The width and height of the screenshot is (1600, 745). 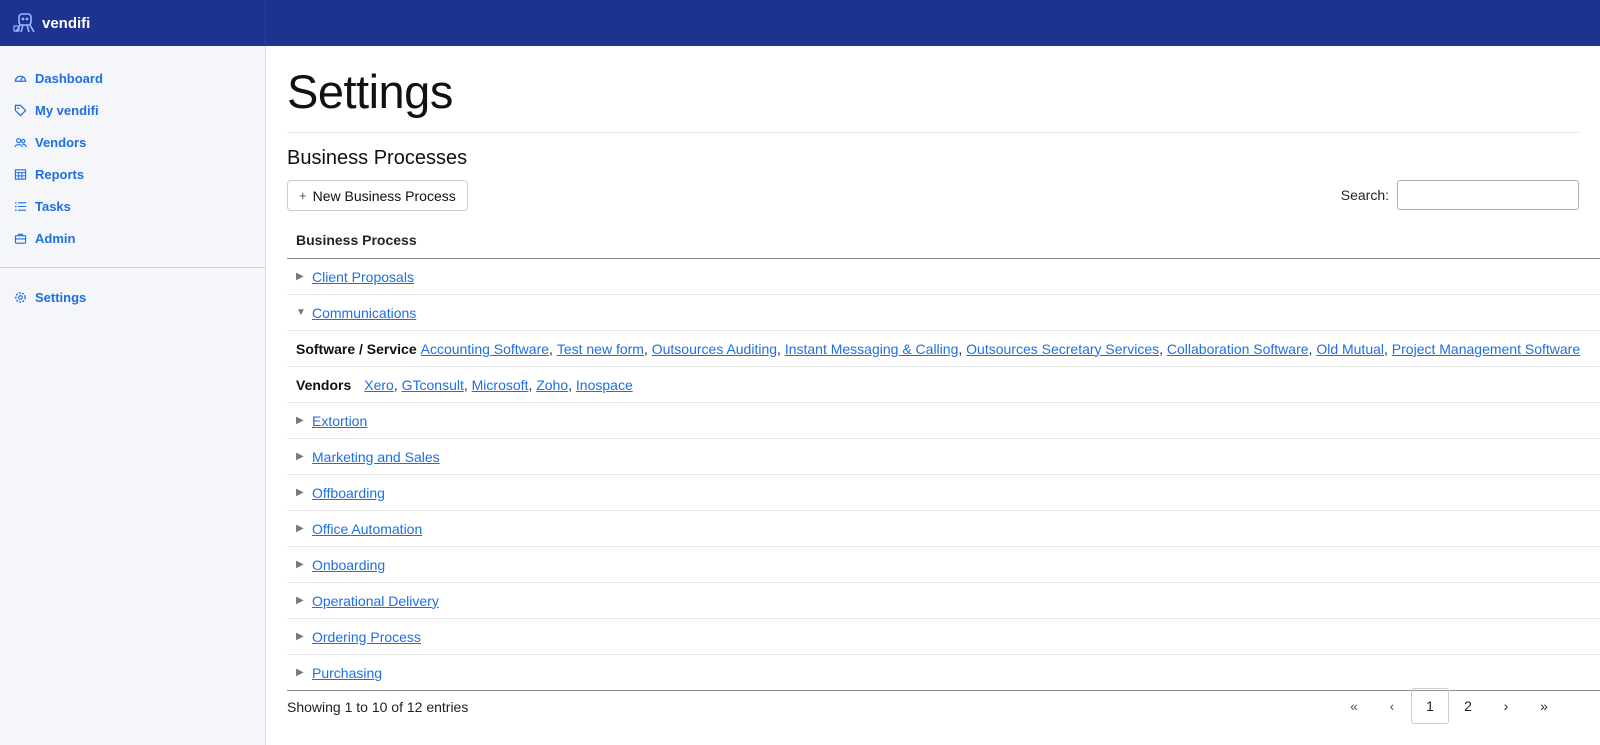 I want to click on sidebar-item-vendors: Vendors, so click(x=132, y=142).